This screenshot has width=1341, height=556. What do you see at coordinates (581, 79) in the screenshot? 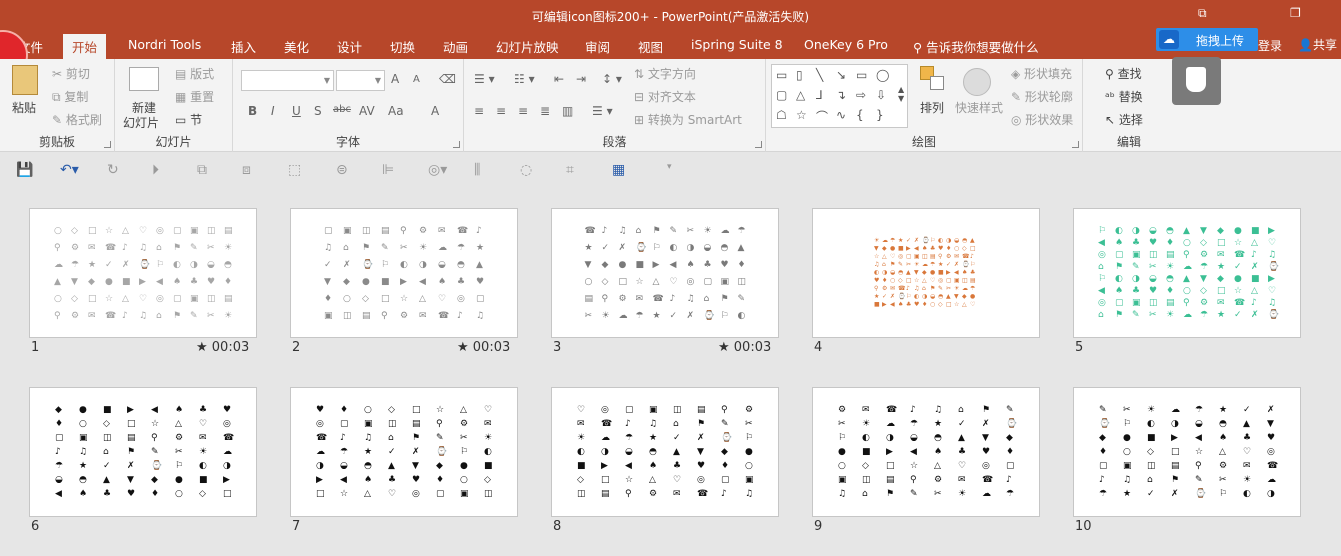
I see `increase-indent-icon: ⇥` at bounding box center [581, 79].